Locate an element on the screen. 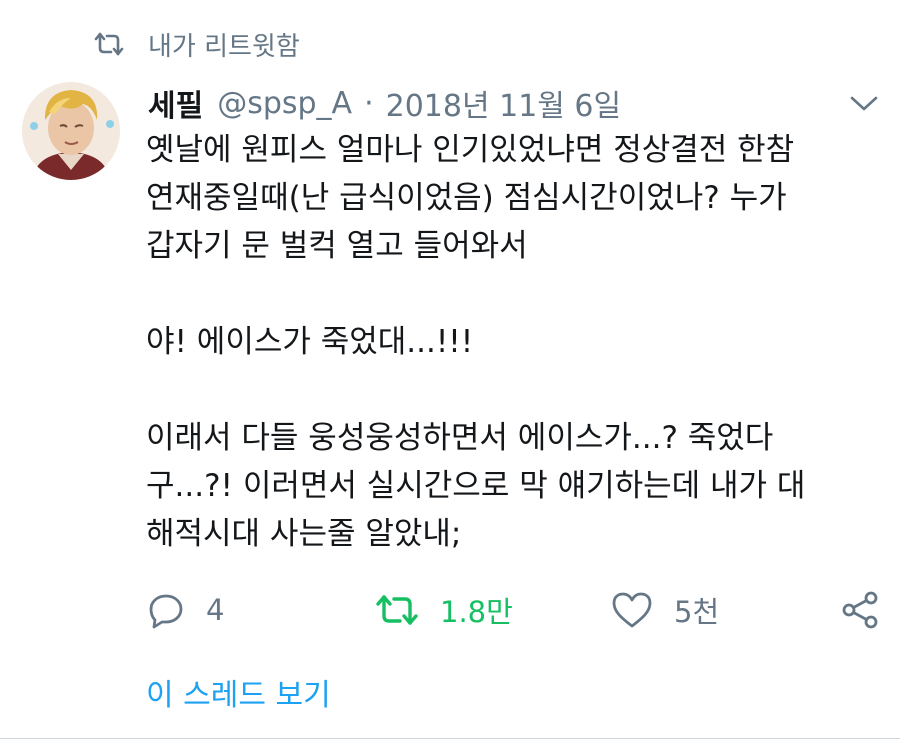  retweet-button: 1.8만 is located at coordinates (443, 610).